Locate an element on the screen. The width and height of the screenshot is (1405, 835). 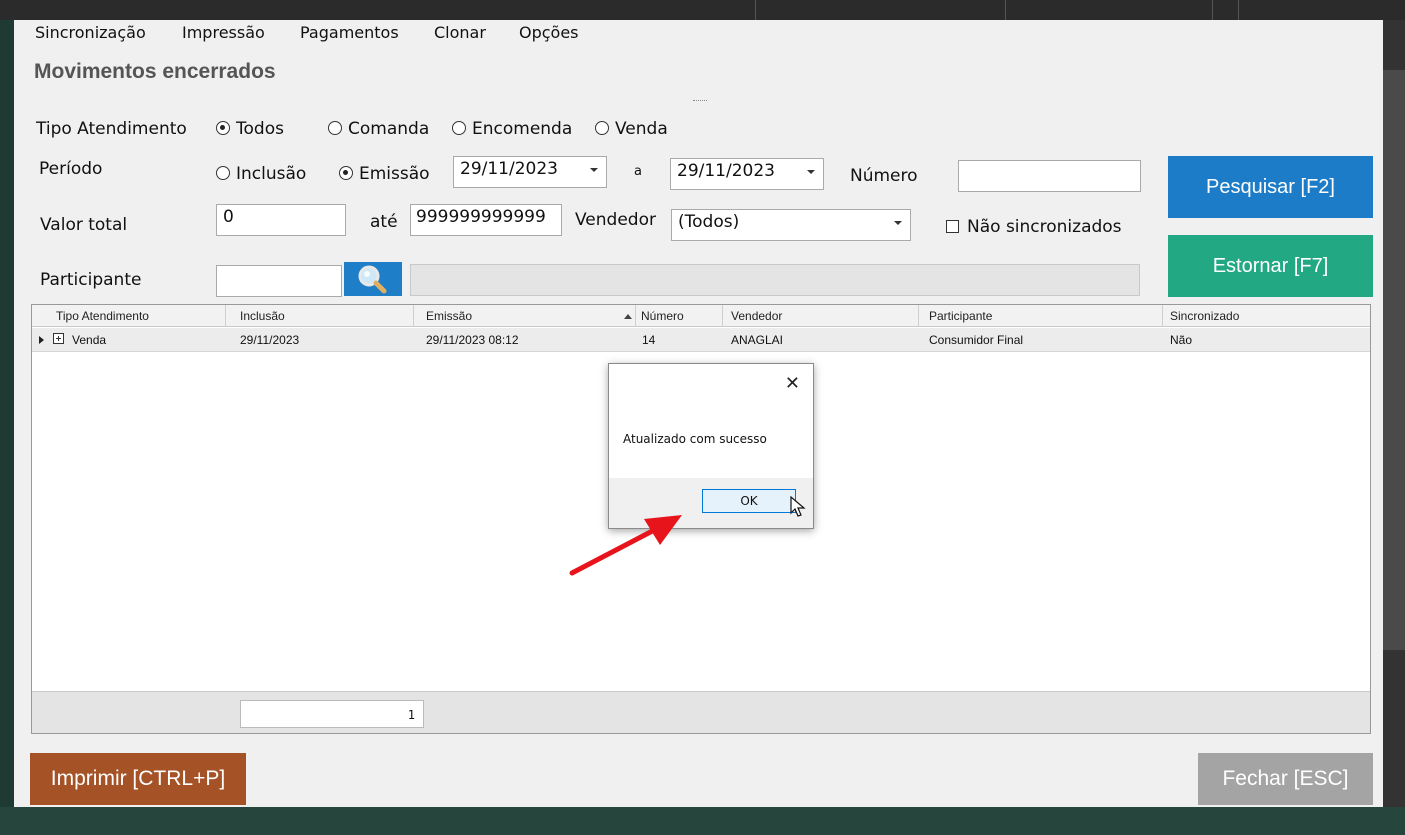
cell-numero: 14 is located at coordinates (649, 340).